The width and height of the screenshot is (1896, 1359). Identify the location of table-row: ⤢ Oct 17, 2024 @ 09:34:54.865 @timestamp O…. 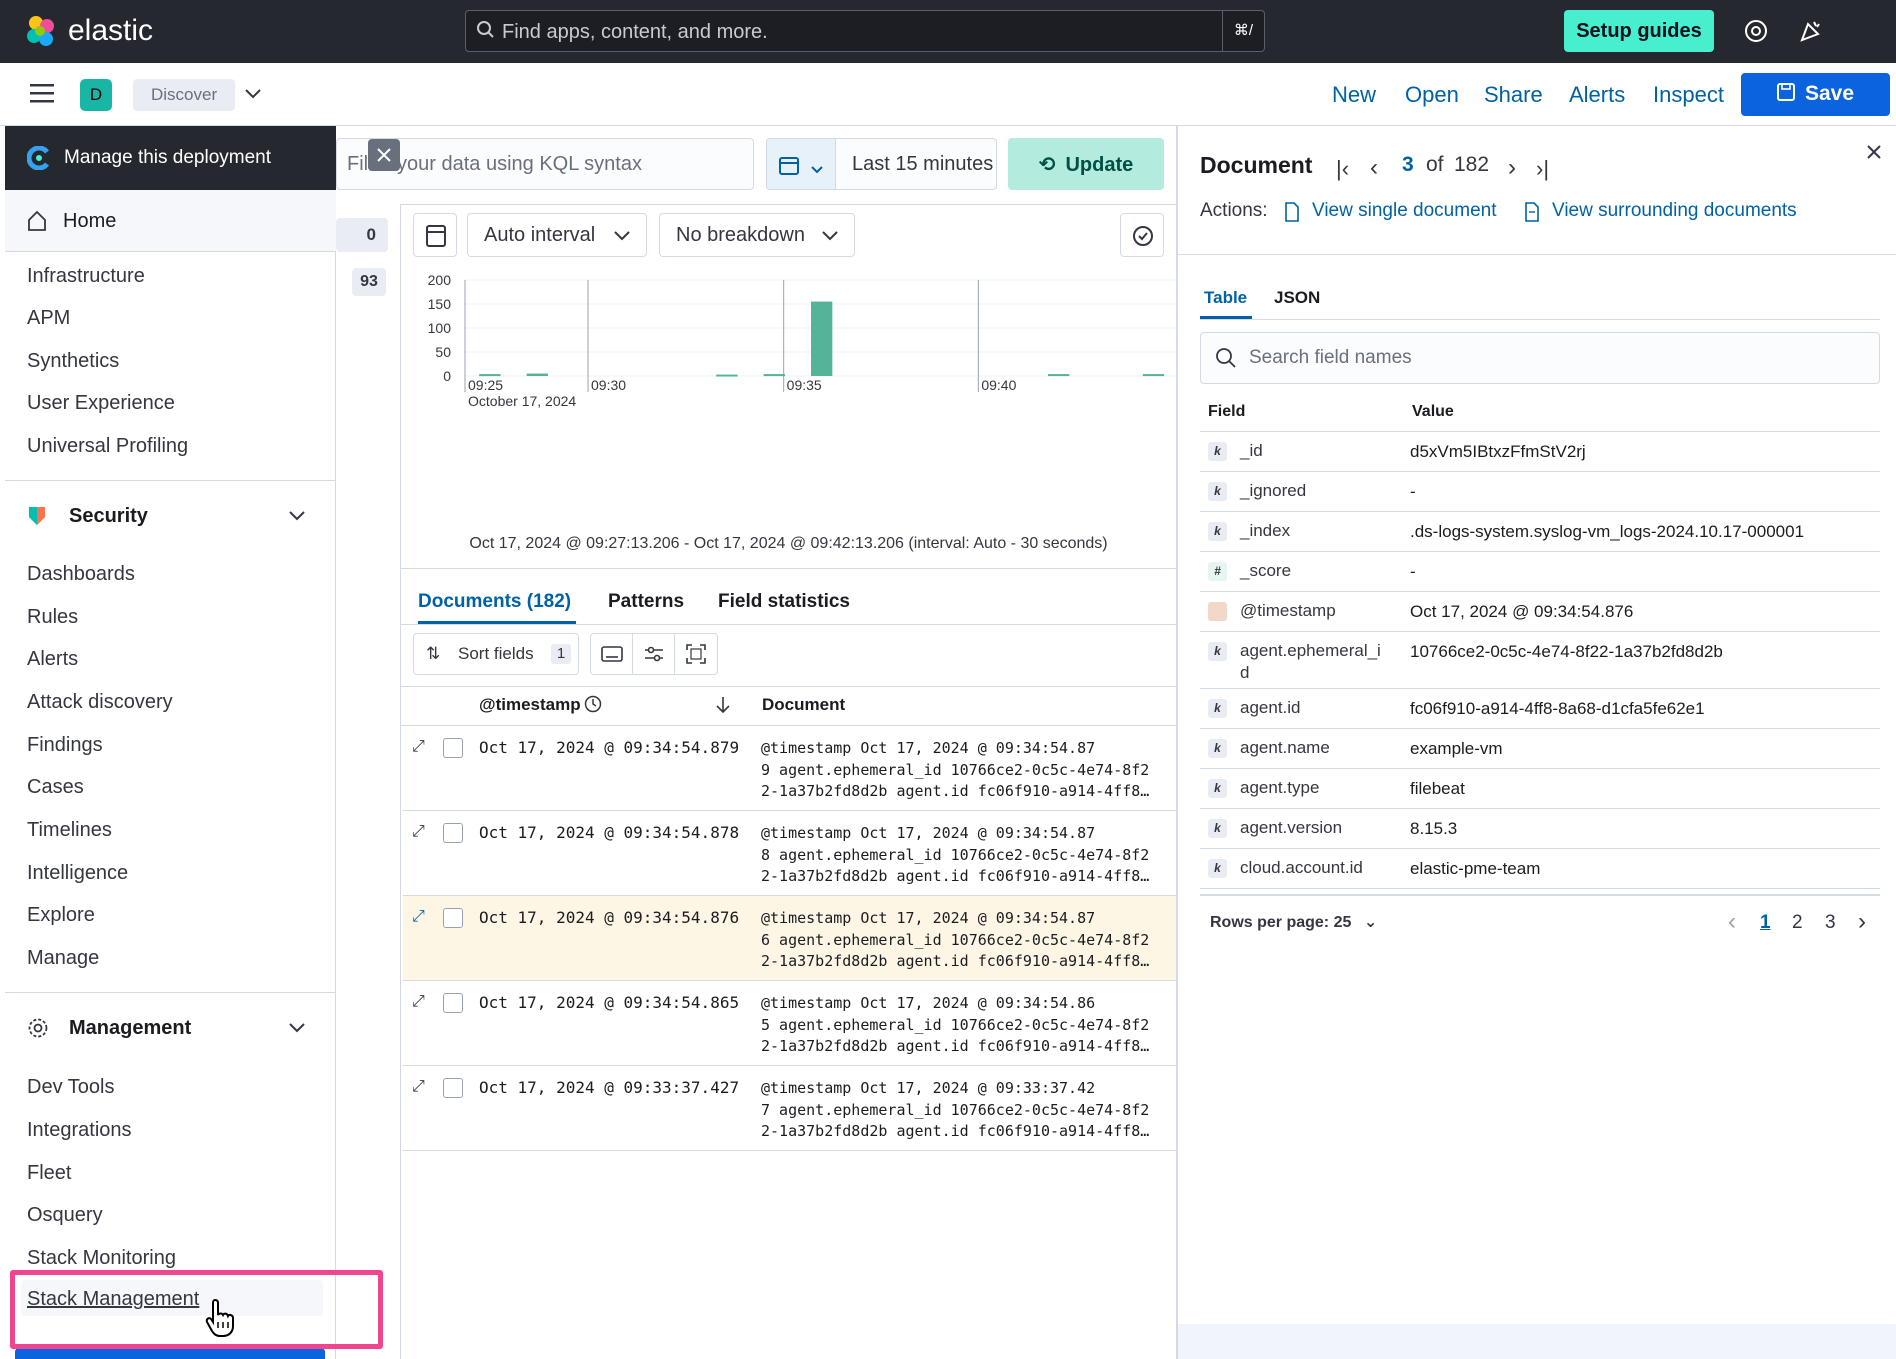
(789, 1023).